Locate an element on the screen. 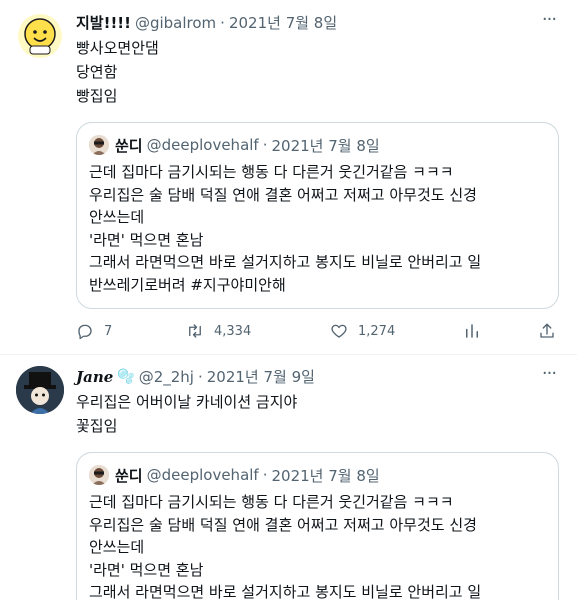 This screenshot has width=577, height=600. analytics-button is located at coordinates (472, 331).